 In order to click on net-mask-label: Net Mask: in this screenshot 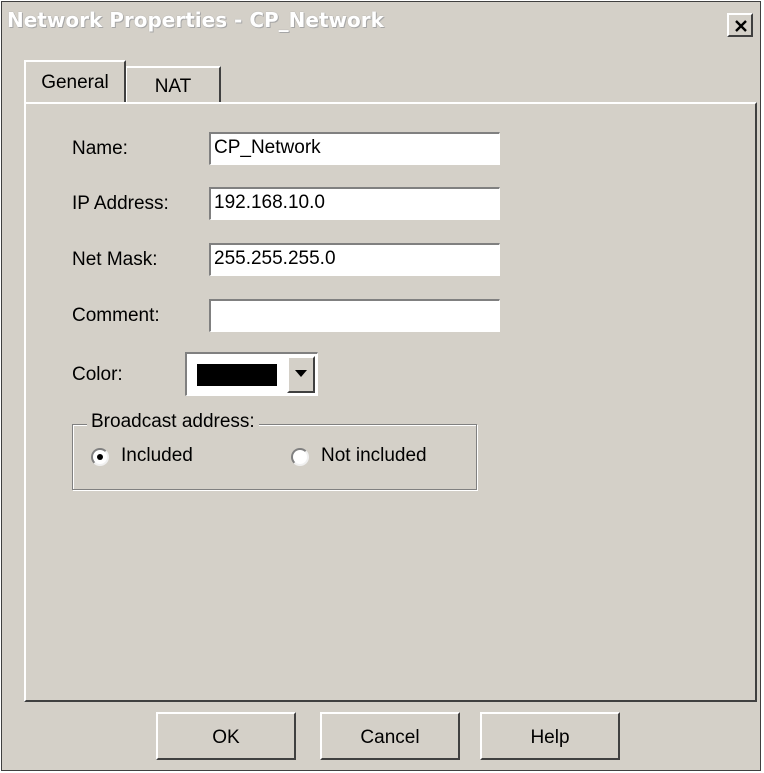, I will do `click(115, 259)`.